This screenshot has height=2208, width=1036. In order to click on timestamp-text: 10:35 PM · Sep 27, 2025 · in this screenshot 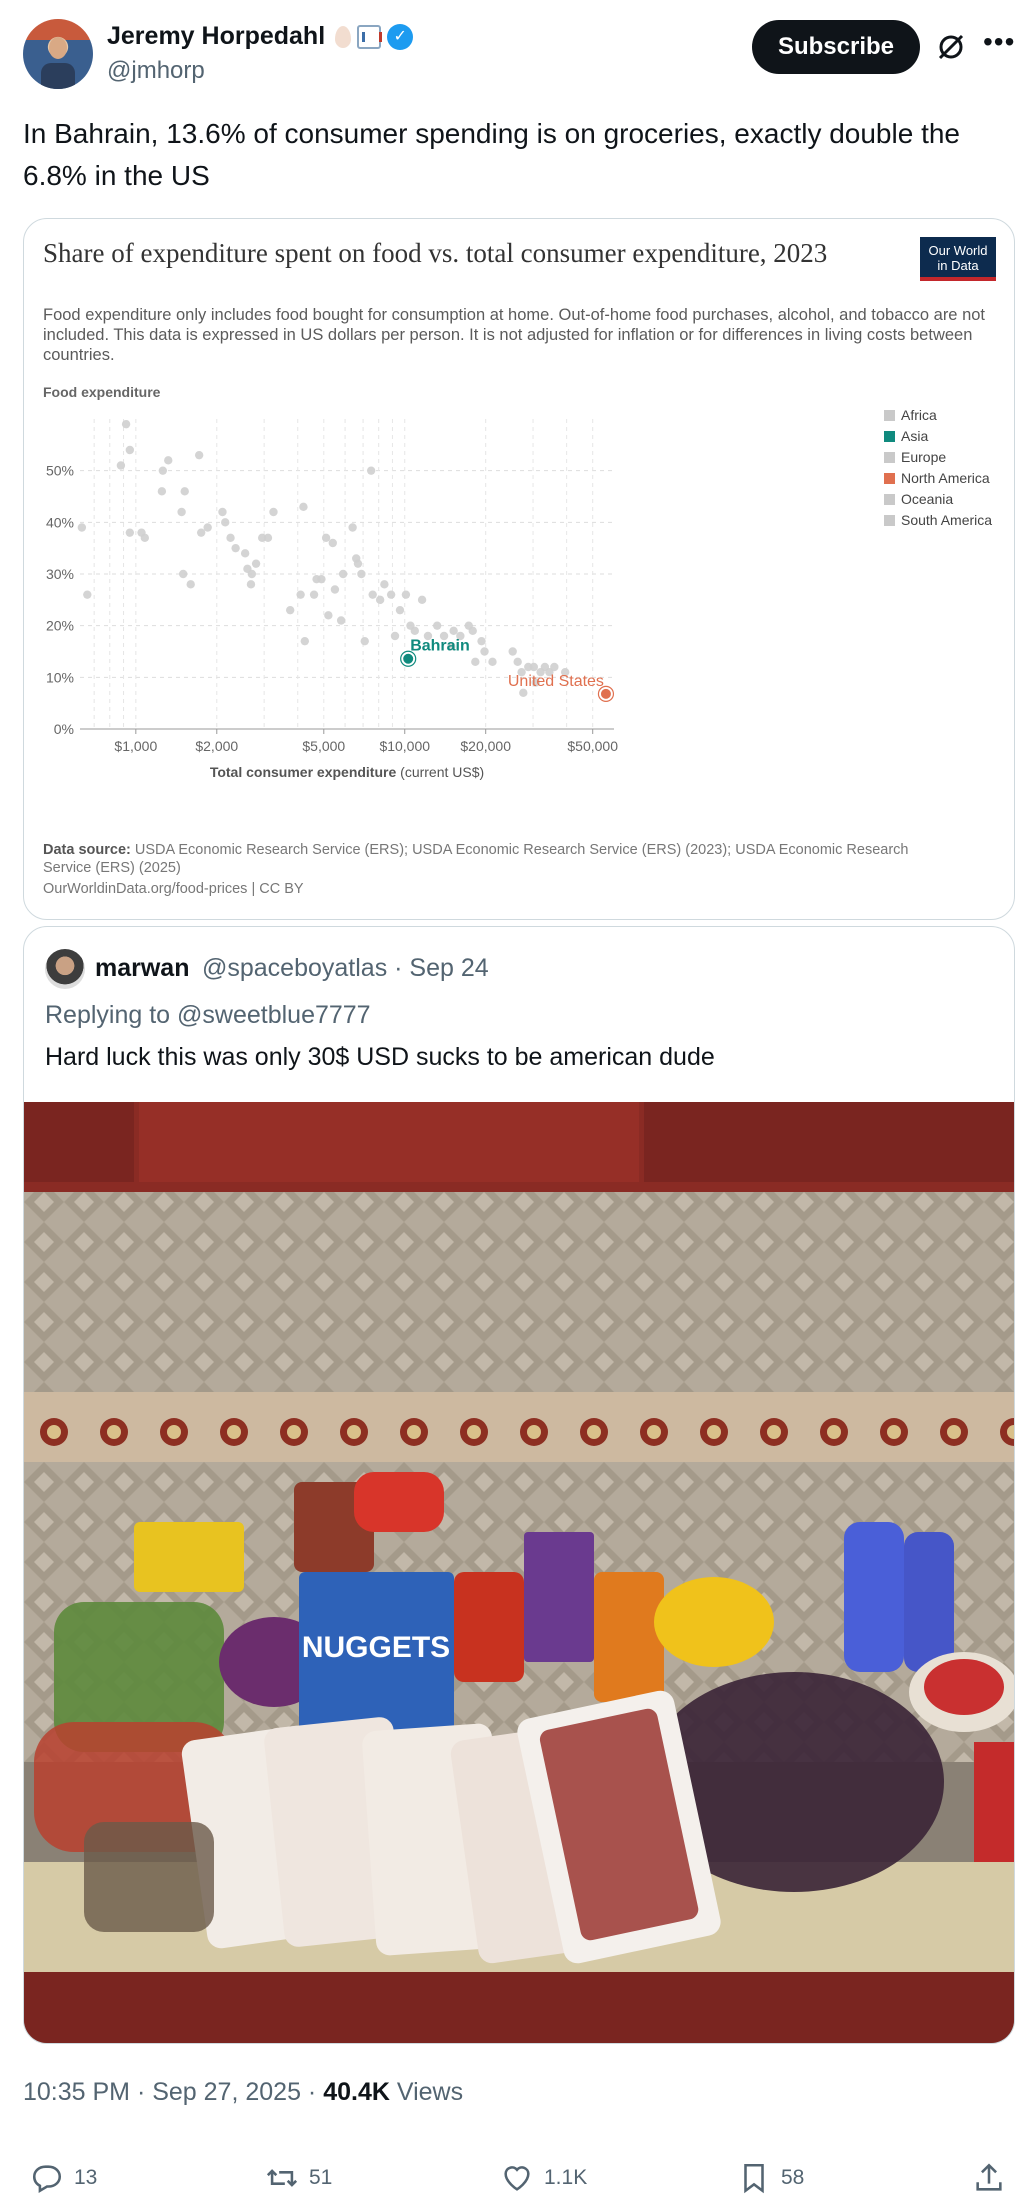, I will do `click(173, 2092)`.